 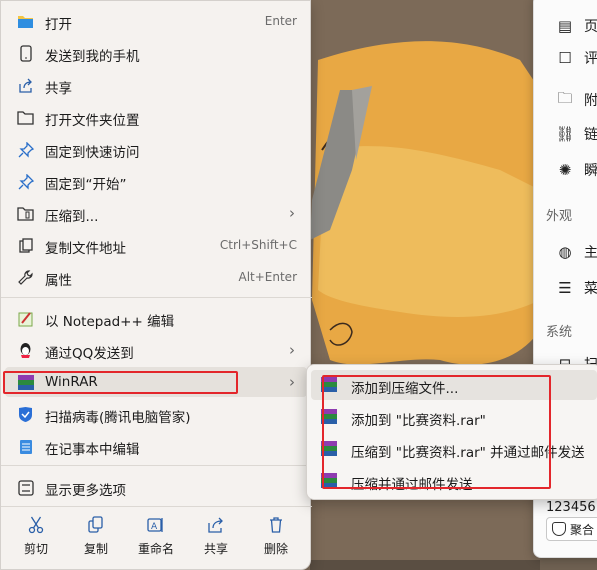 What do you see at coordinates (96, 525) in the screenshot?
I see `copy-icon` at bounding box center [96, 525].